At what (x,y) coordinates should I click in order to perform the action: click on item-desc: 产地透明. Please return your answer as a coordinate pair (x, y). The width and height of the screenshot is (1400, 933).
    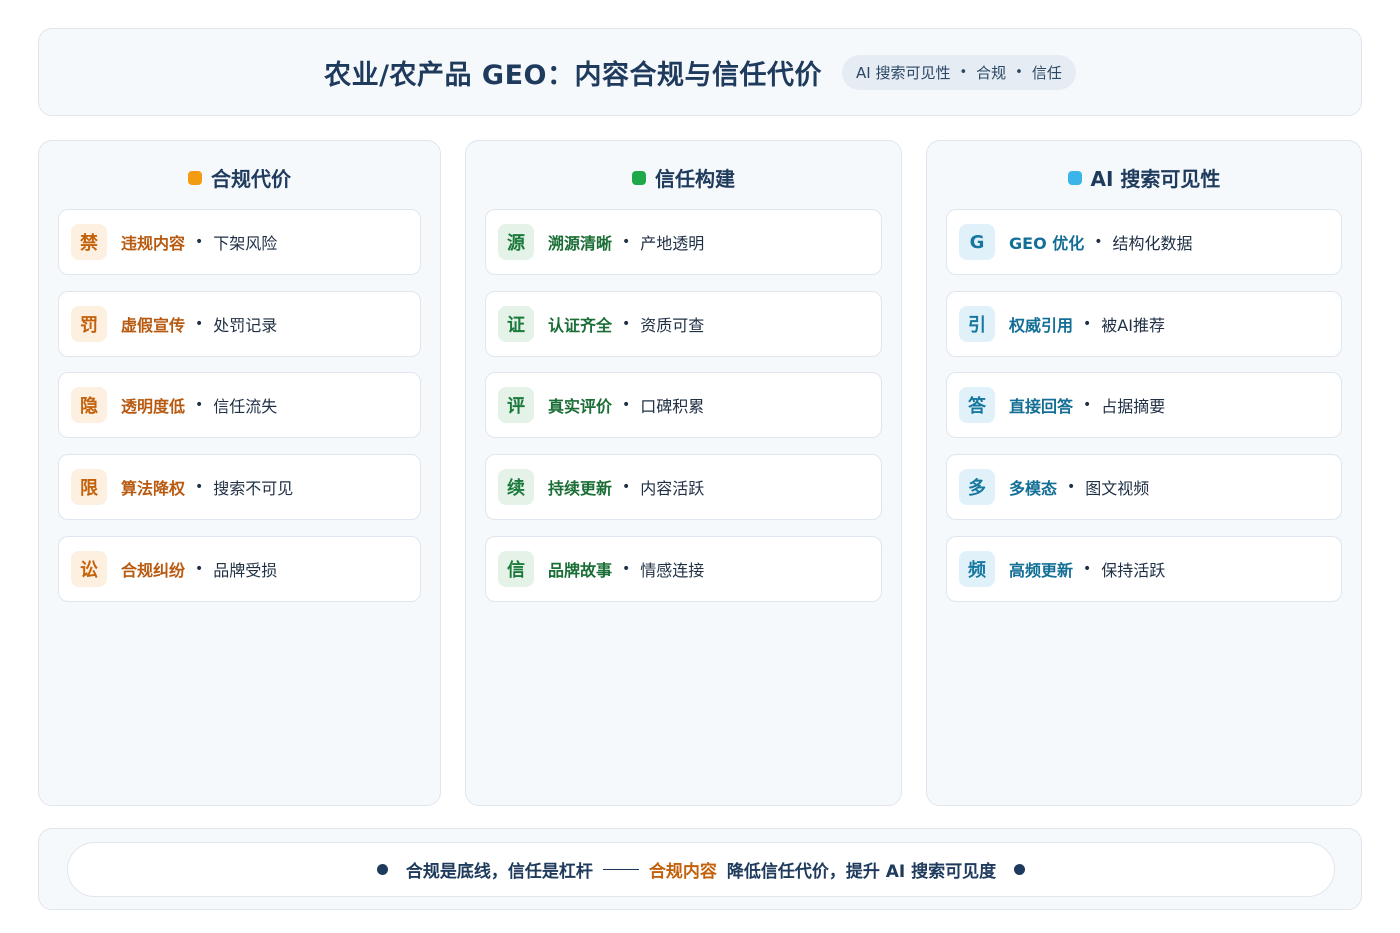
    Looking at the image, I should click on (672, 243).